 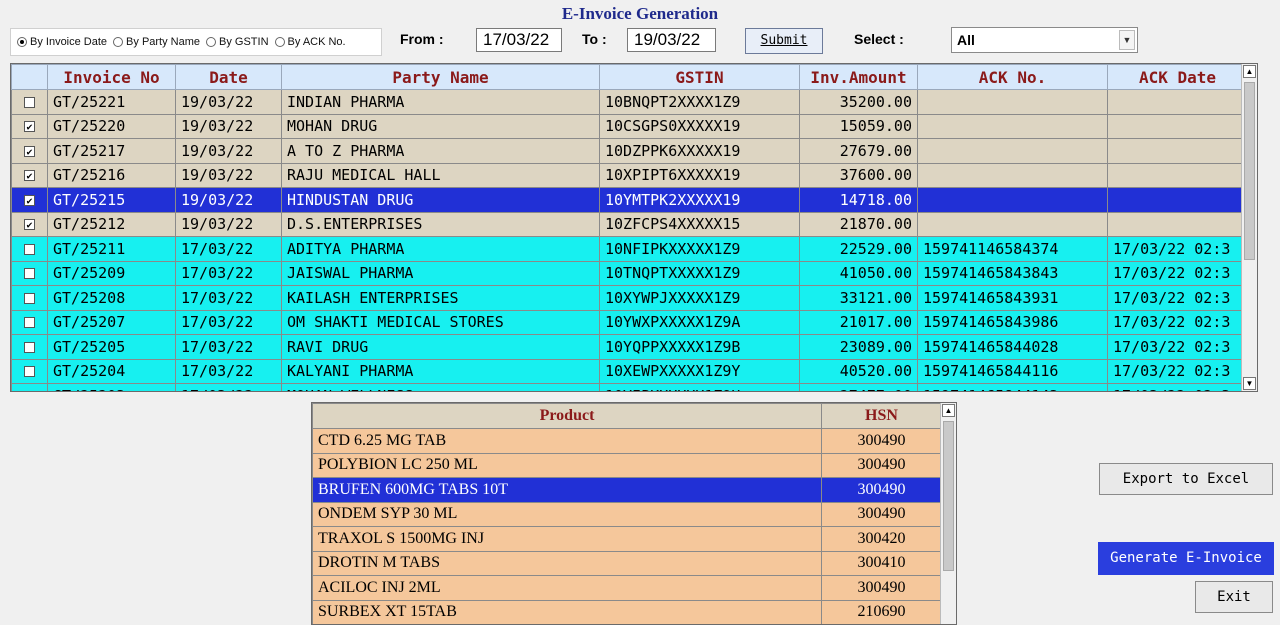 What do you see at coordinates (567, 514) in the screenshot?
I see `cell-product: ONDEM SYP 30 ML` at bounding box center [567, 514].